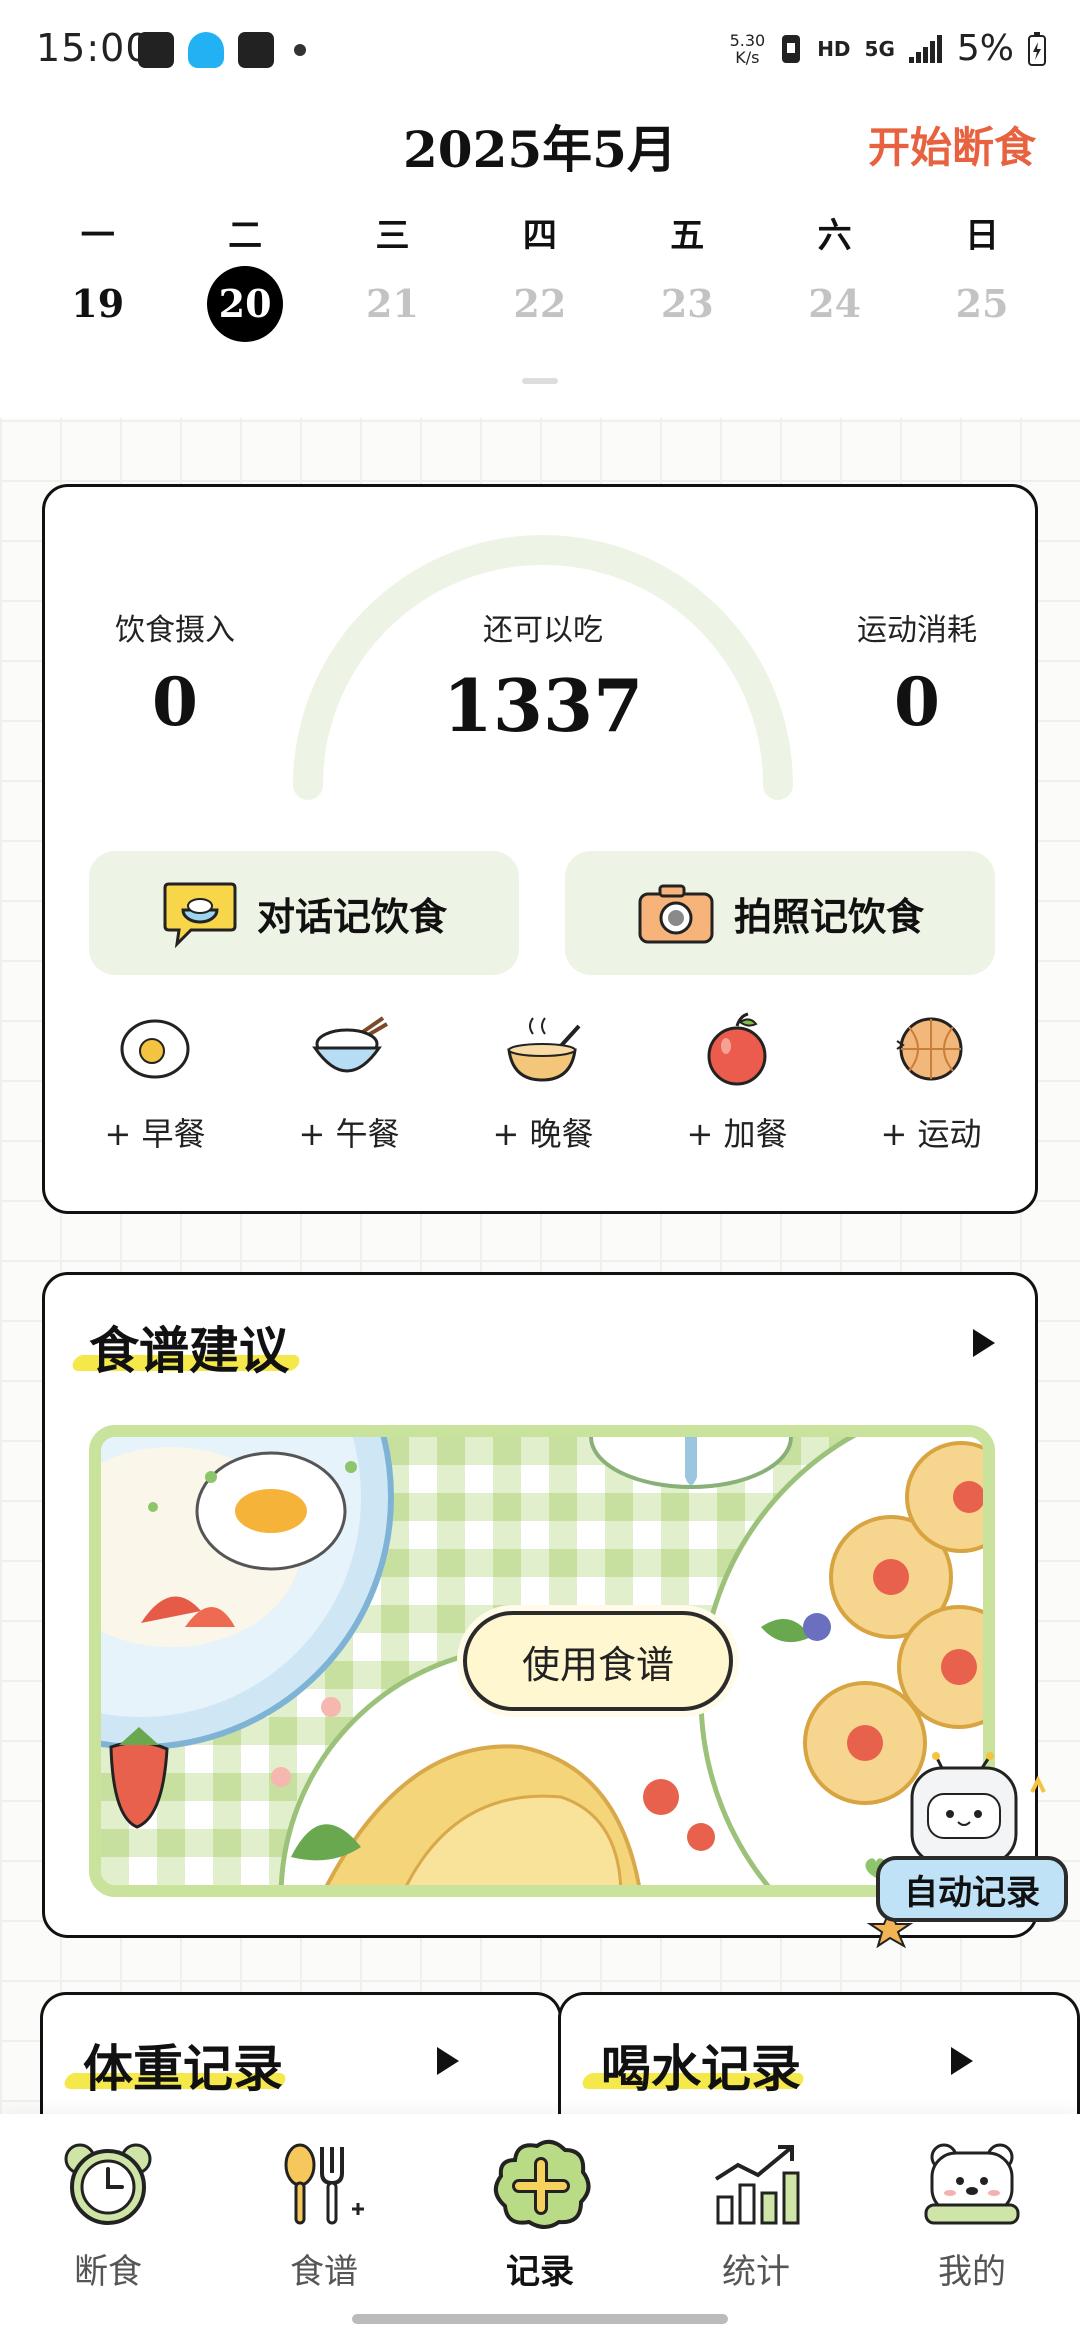 The image size is (1080, 2340). I want to click on chat-bubble-icon, so click(200, 915).